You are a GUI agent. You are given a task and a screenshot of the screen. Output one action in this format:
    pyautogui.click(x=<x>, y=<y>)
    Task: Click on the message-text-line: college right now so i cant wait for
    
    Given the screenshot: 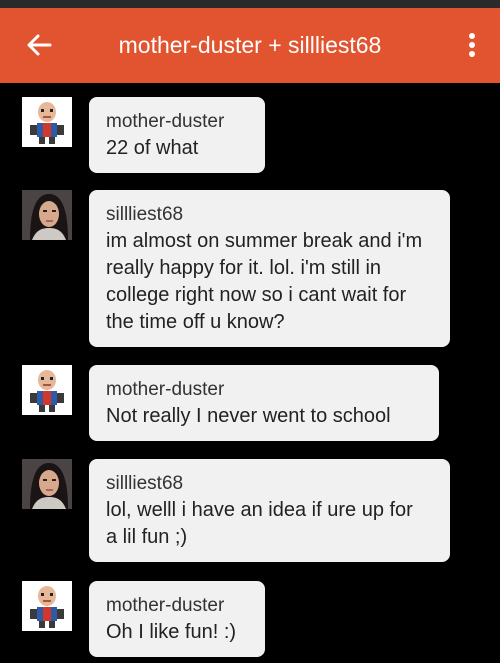 What is the action you would take?
    pyautogui.click(x=256, y=295)
    